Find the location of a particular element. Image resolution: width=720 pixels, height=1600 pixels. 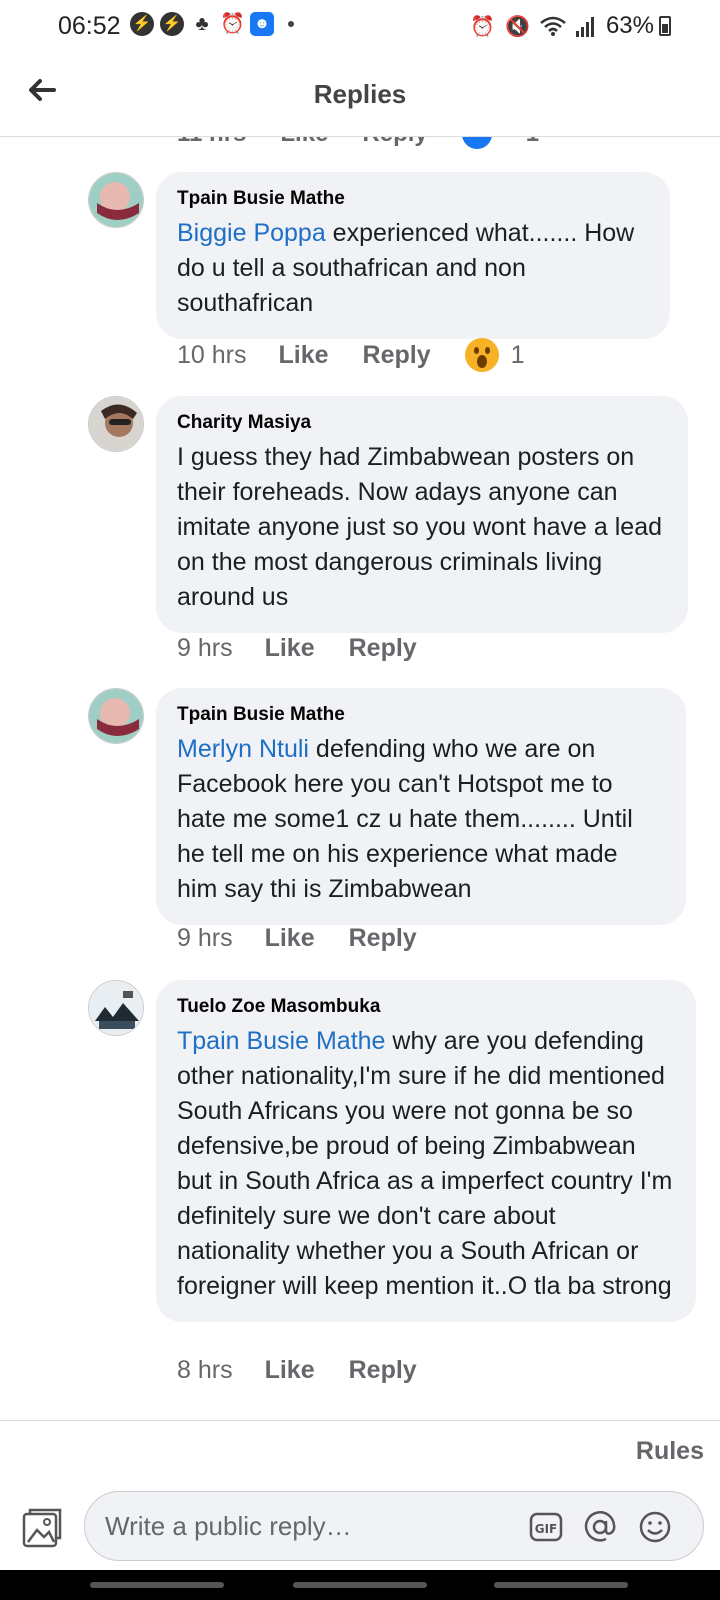

wow-face-icon is located at coordinates (481, 355).